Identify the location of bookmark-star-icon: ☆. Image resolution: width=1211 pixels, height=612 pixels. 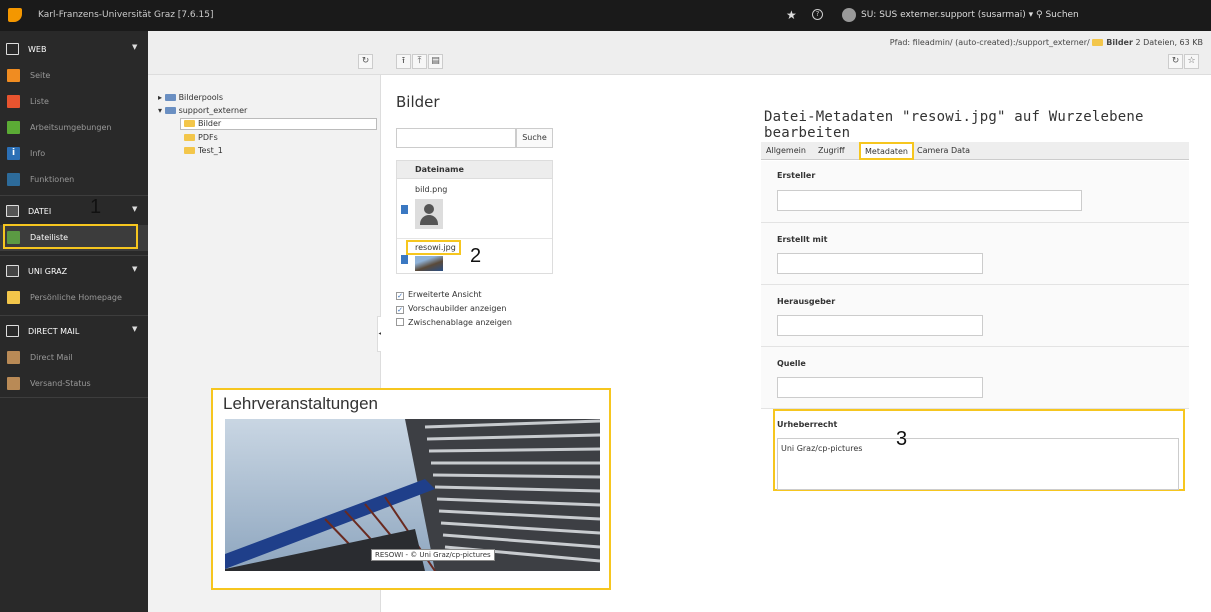
(1191, 61).